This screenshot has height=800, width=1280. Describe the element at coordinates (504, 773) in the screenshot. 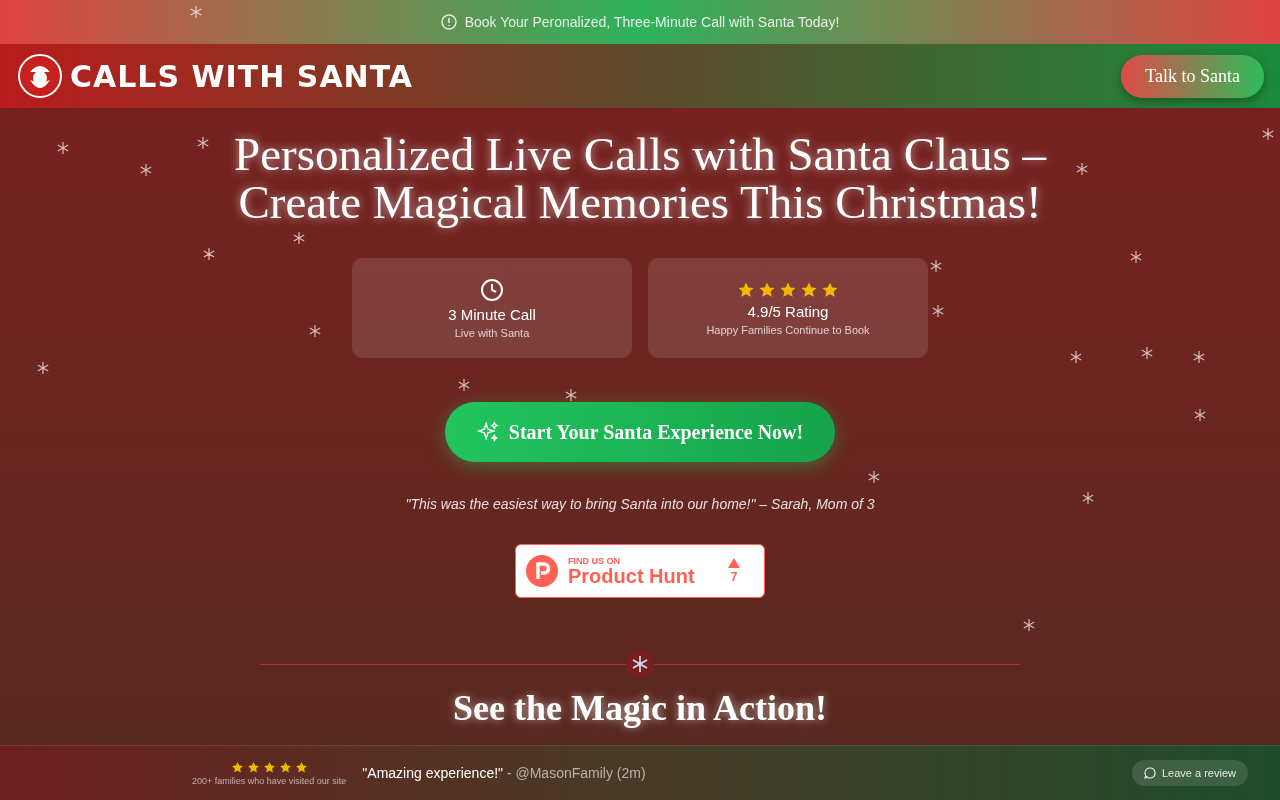

I see `review-quote: "Amazing experience!" - @MasonFamily (2m)` at that location.